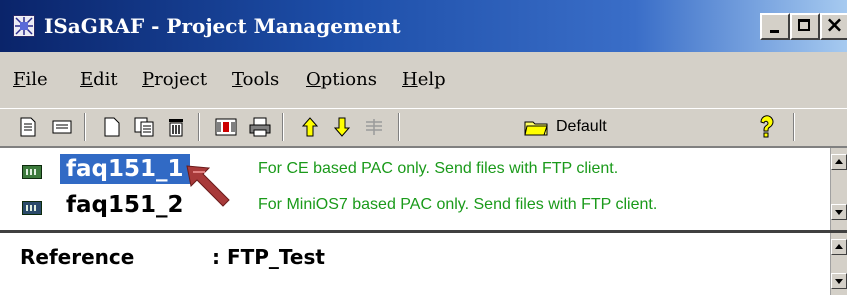  Describe the element at coordinates (112, 127) in the screenshot. I see `new-project-icon` at that location.